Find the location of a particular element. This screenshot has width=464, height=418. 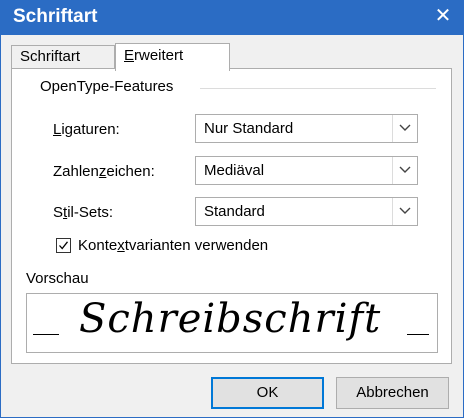

ok-button: OK is located at coordinates (267, 393).